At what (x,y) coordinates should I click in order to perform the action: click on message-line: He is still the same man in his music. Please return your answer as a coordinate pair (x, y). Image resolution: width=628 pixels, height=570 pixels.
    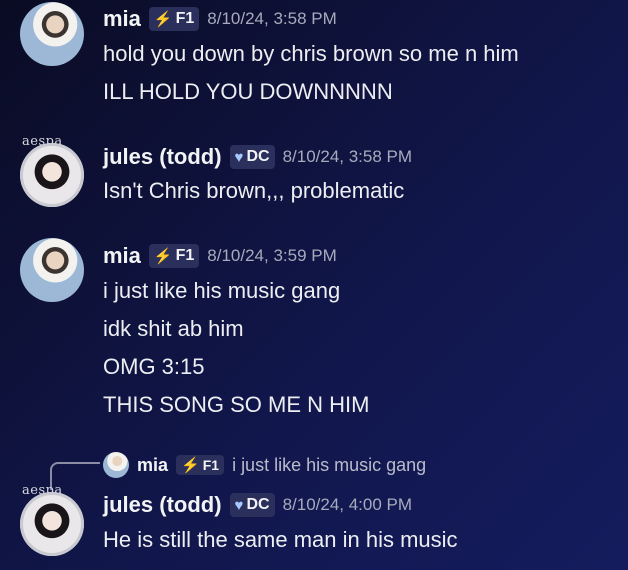
    Looking at the image, I should click on (280, 539).